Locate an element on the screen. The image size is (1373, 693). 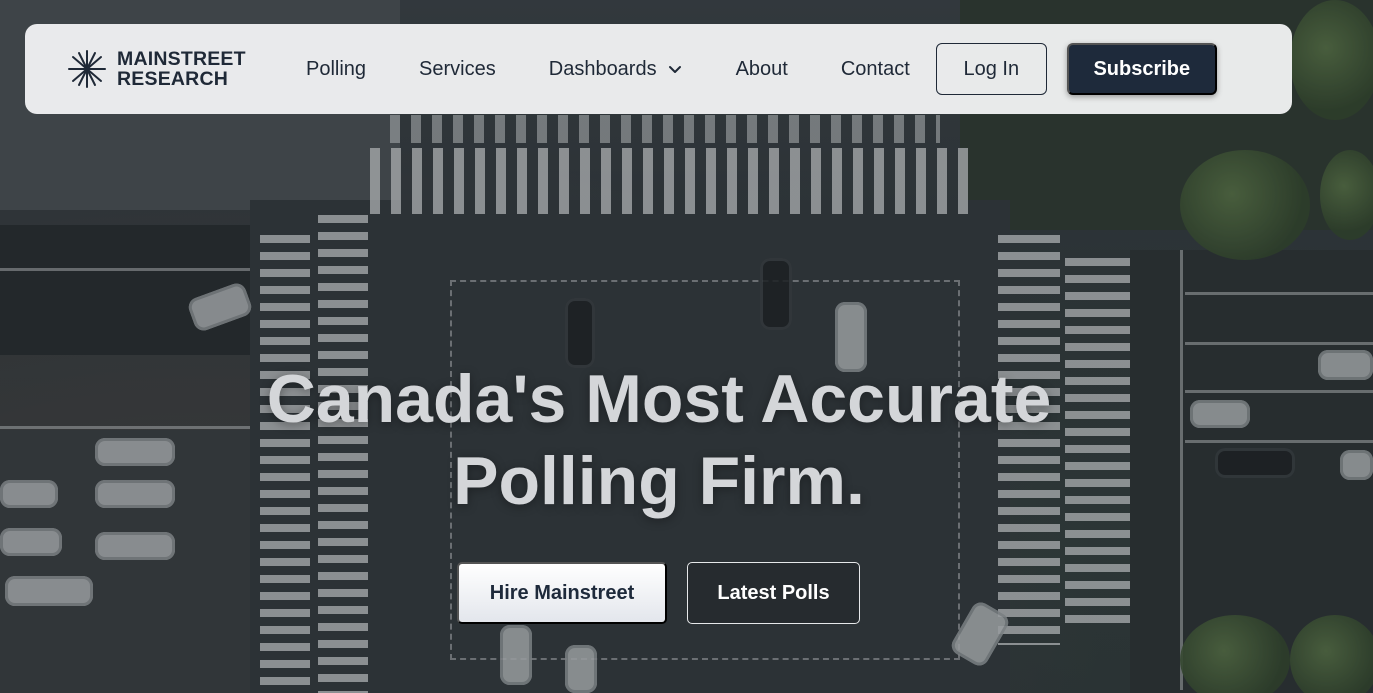
nav-link-dashboards: Dashboards is located at coordinates (616, 69).